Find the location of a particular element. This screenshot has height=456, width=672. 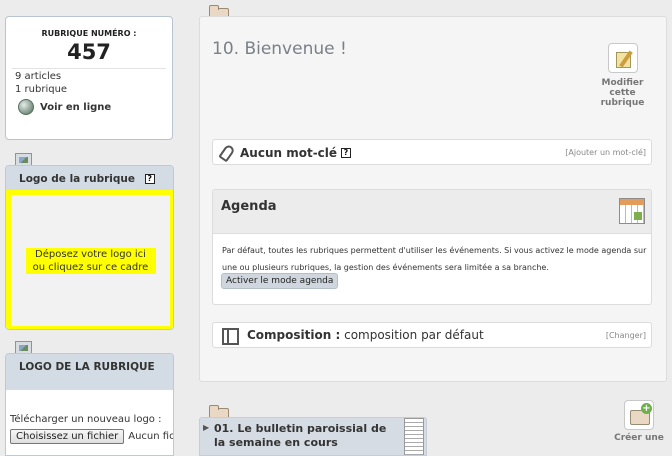

calendar-icon is located at coordinates (632, 211).